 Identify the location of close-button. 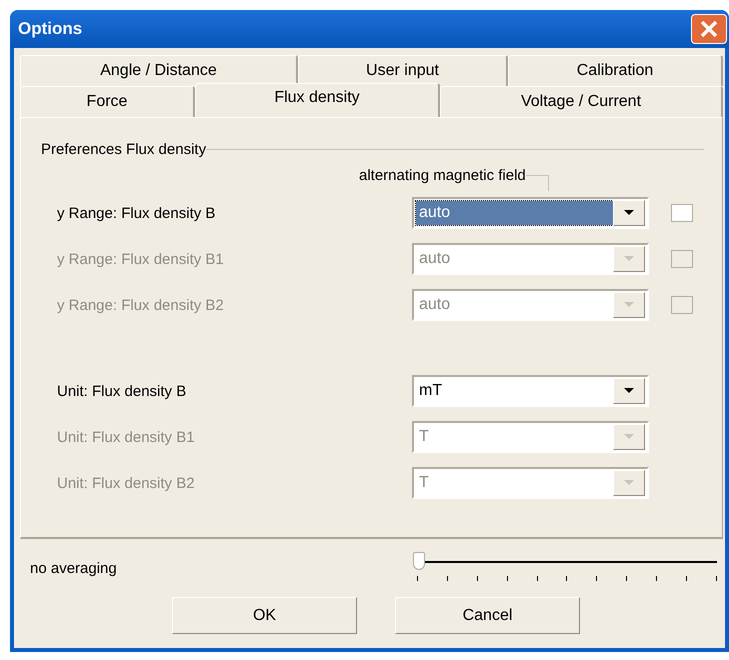
(709, 29).